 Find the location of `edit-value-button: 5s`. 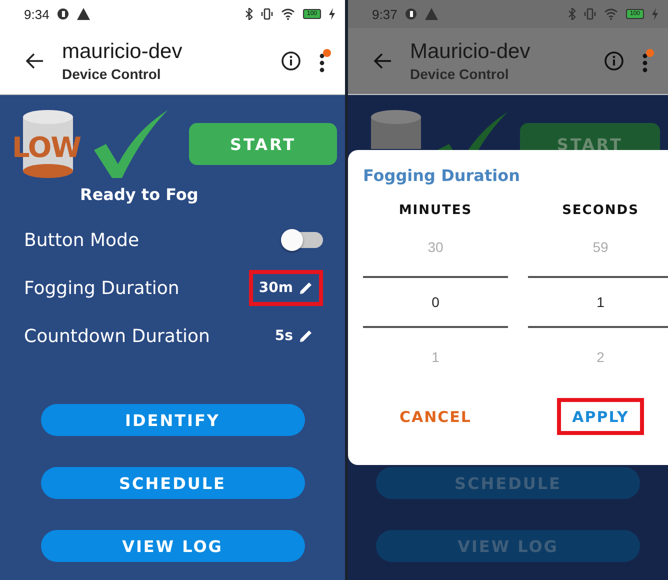

edit-value-button: 5s is located at coordinates (293, 336).